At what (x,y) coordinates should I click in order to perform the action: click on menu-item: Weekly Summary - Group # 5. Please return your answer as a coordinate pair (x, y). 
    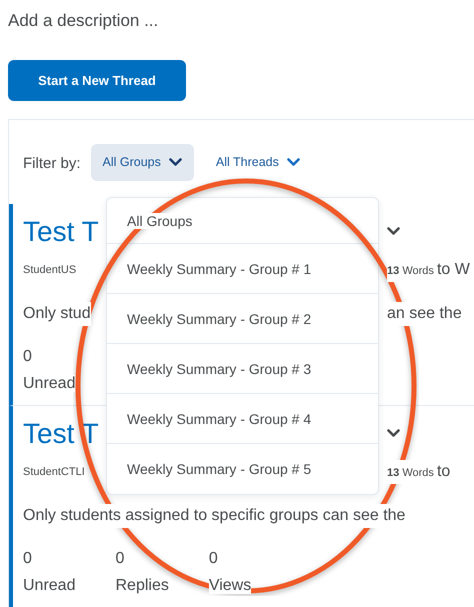
    Looking at the image, I should click on (219, 469).